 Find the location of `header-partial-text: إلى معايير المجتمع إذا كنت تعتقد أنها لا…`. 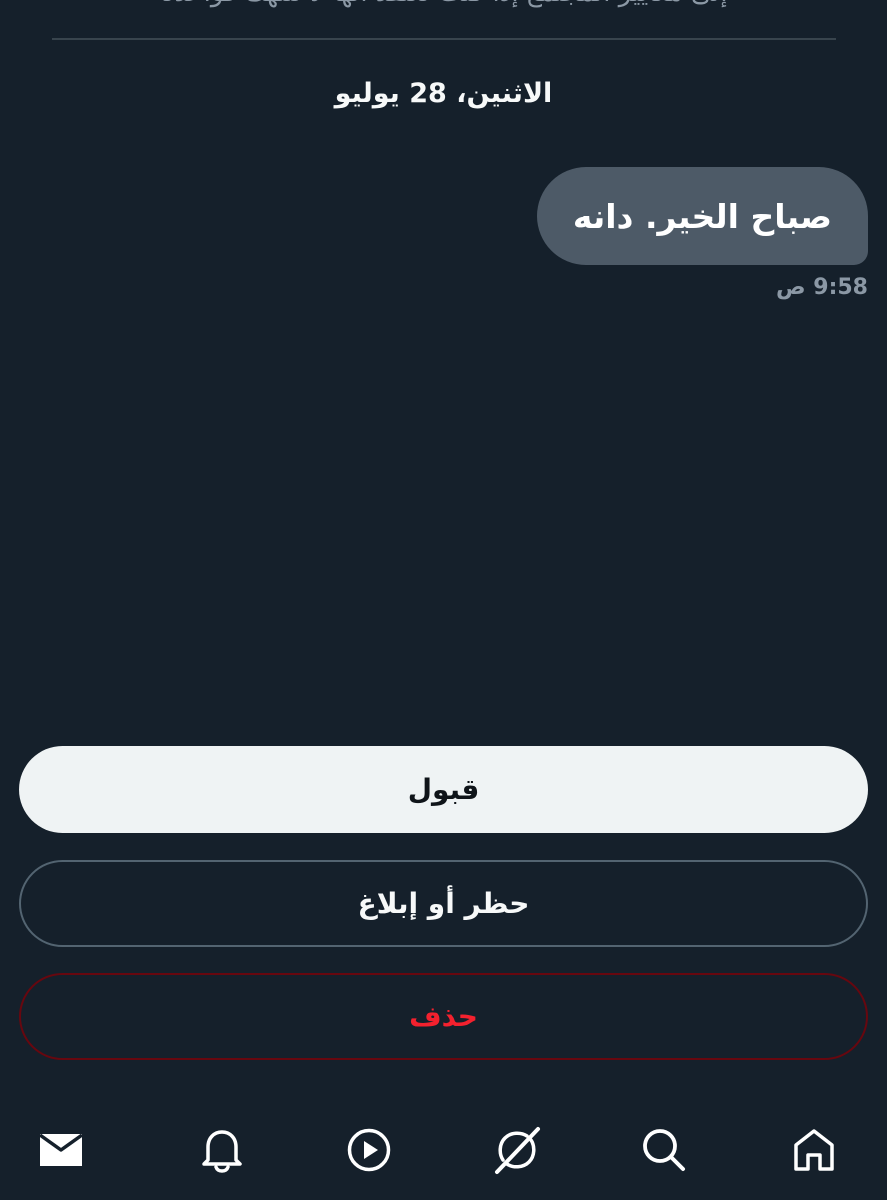

header-partial-text: إلى معايير المجتمع إذا كنت تعتقد أنها لا… is located at coordinates (443, 4).